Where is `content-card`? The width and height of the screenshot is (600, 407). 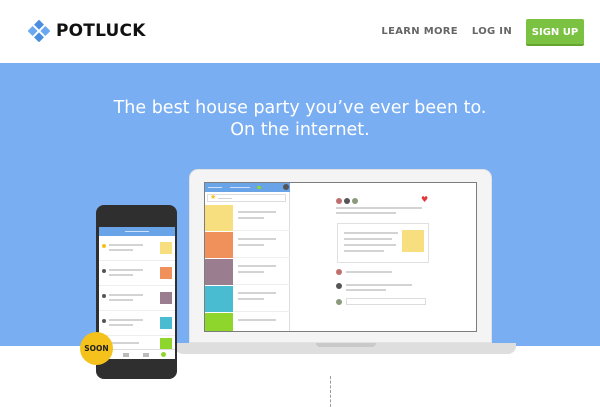 content-card is located at coordinates (383, 243).